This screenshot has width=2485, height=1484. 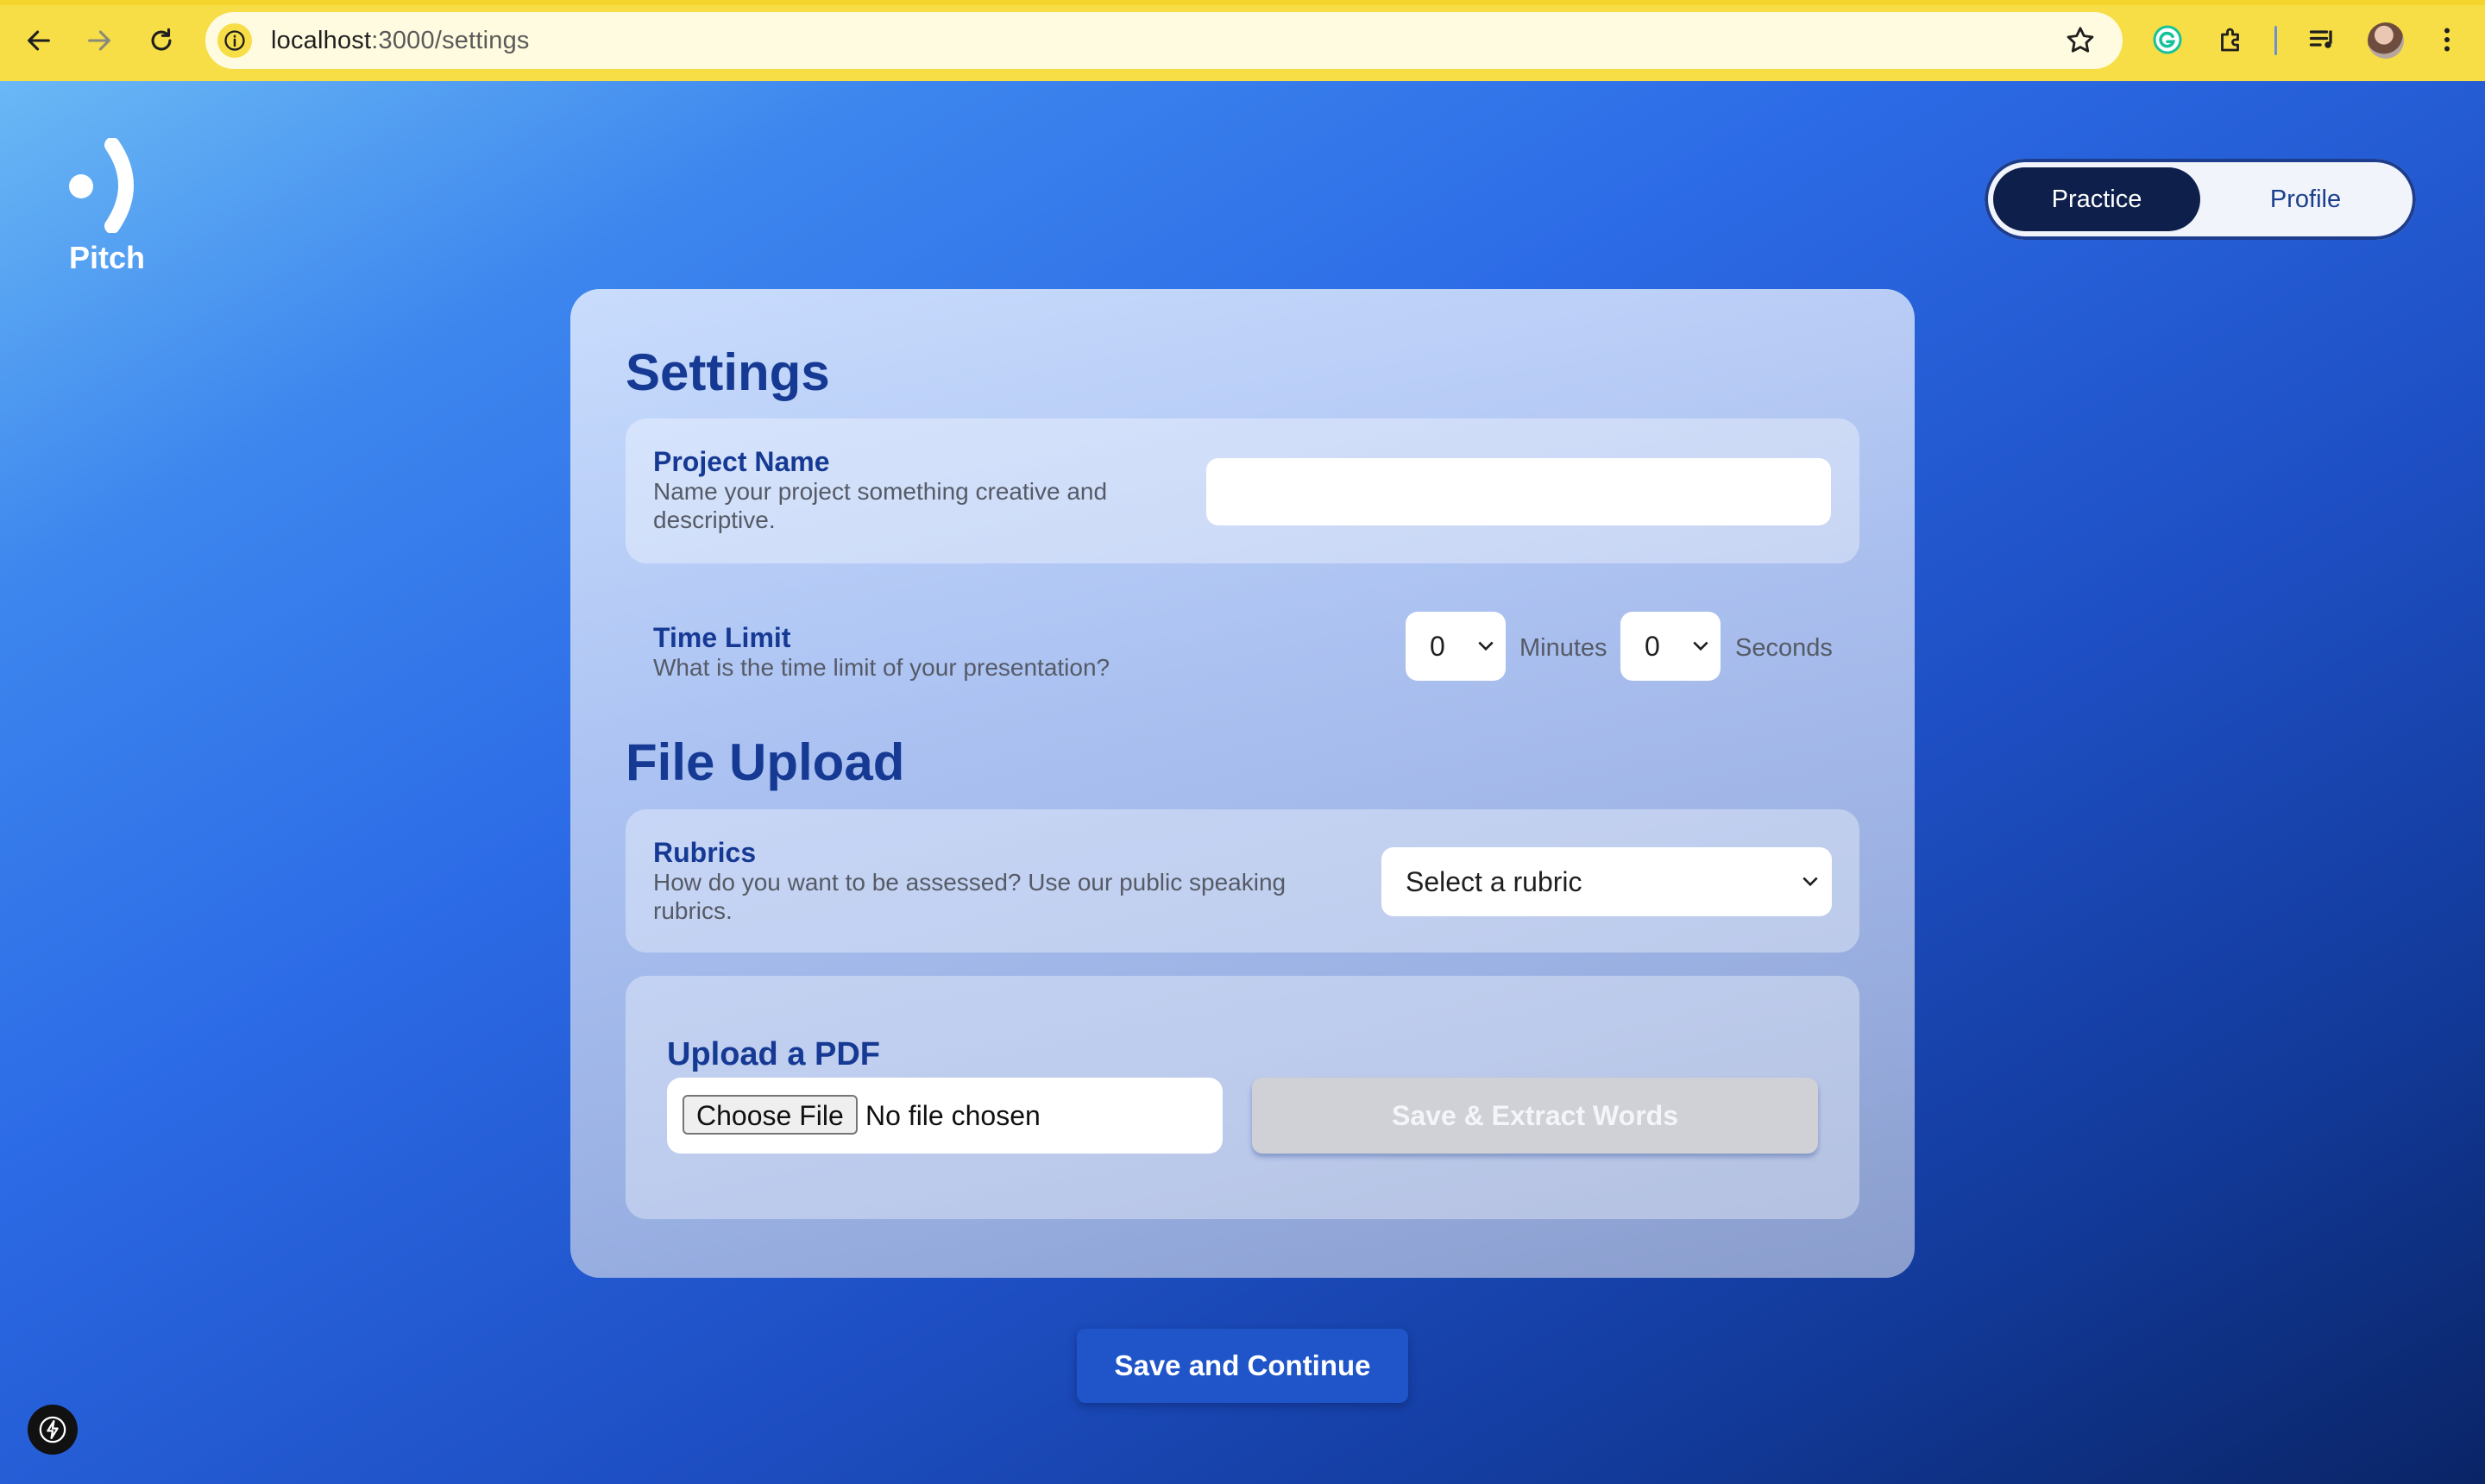 I want to click on profile-avatar, so click(x=2386, y=40).